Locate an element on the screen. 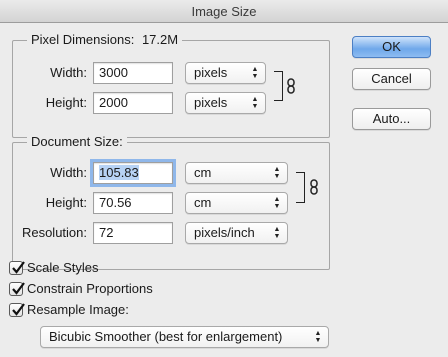 The height and width of the screenshot is (357, 448). resample-method-value: Bicubic Smoother (best for enlargement) is located at coordinates (166, 336).